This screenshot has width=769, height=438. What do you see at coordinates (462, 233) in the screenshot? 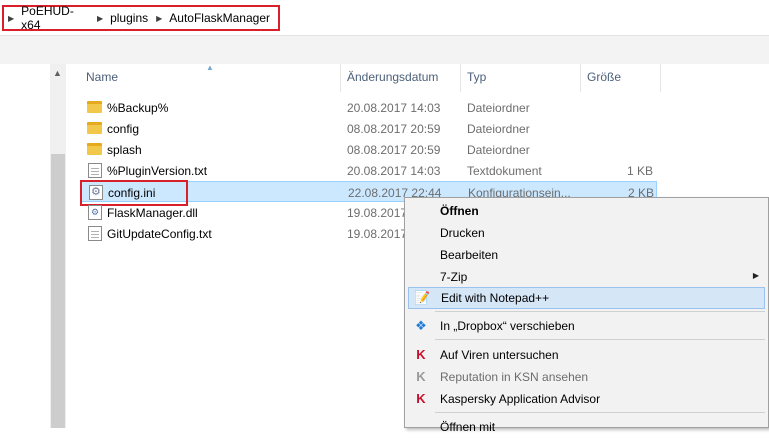
I see `menu-item-label: Drucken` at bounding box center [462, 233].